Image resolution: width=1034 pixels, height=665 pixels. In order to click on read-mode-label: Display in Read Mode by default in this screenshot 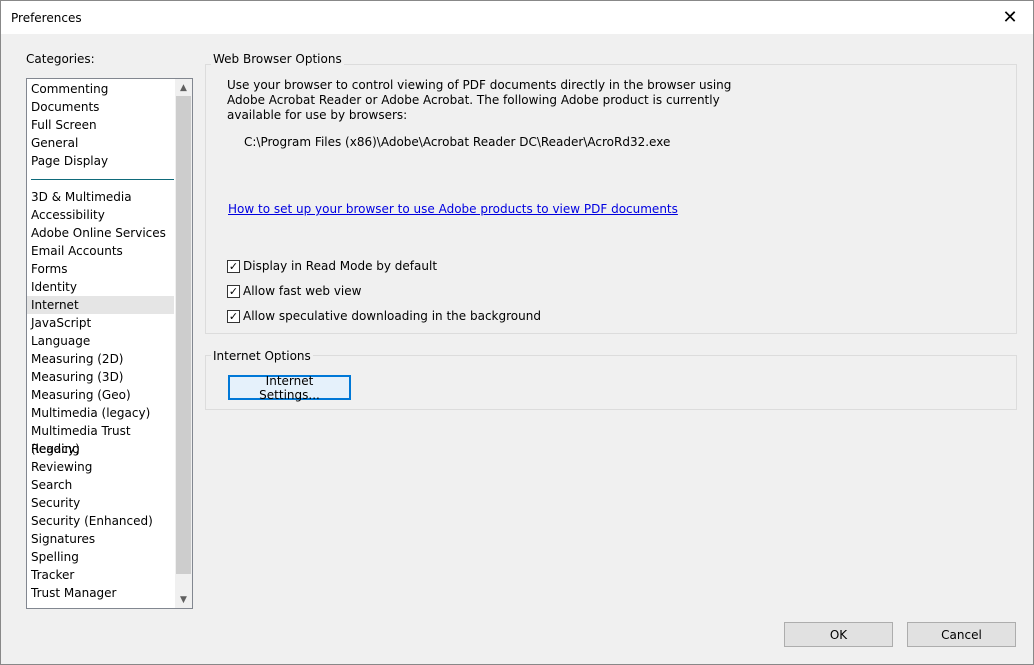, I will do `click(340, 266)`.